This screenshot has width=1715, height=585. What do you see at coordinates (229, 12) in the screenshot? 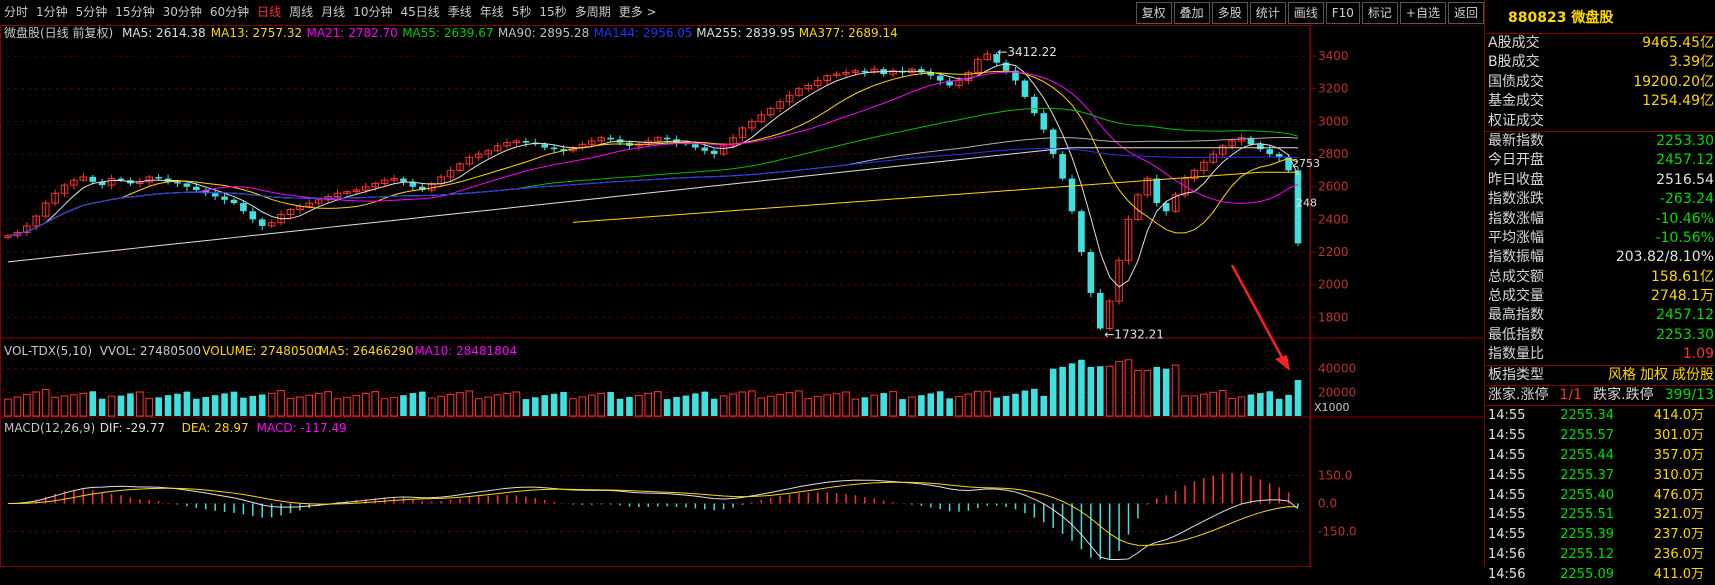
I see `period-tab: 60分钟` at bounding box center [229, 12].